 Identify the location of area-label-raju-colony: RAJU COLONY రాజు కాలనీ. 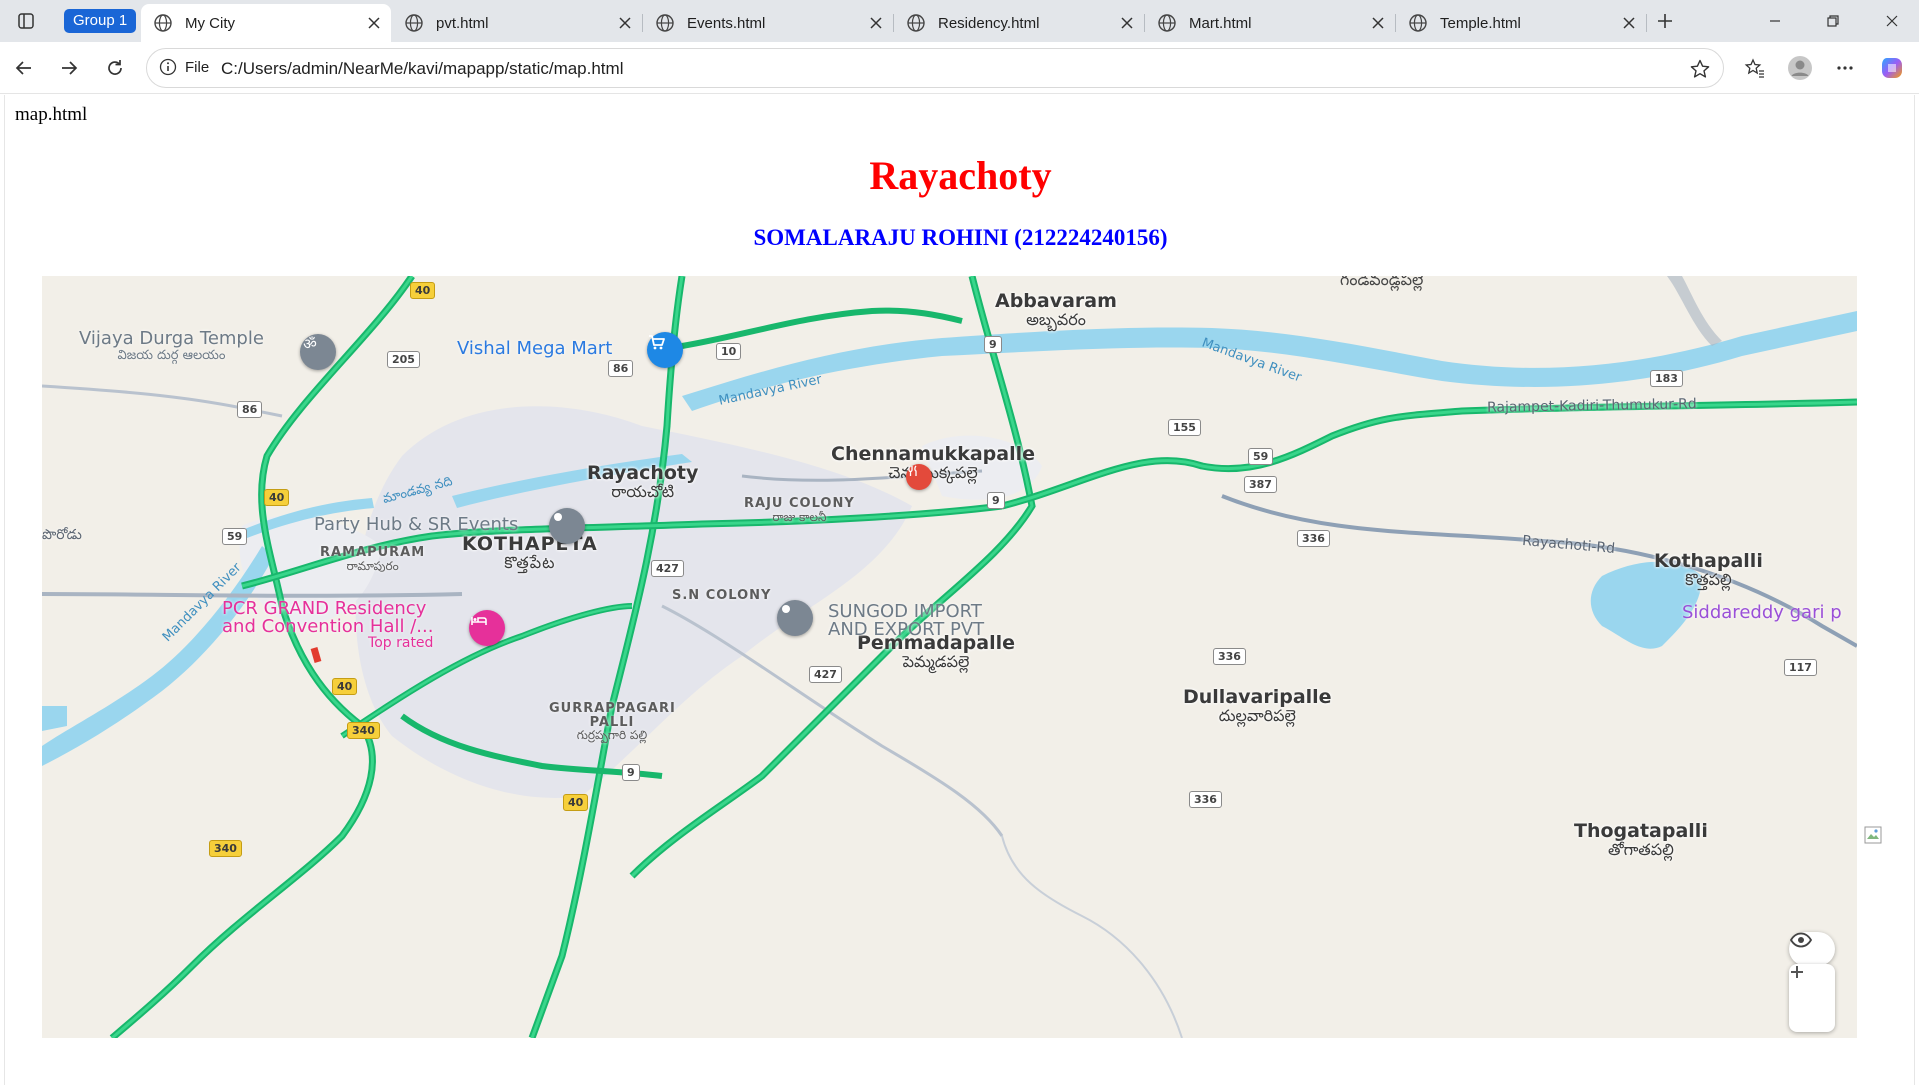
(799, 510).